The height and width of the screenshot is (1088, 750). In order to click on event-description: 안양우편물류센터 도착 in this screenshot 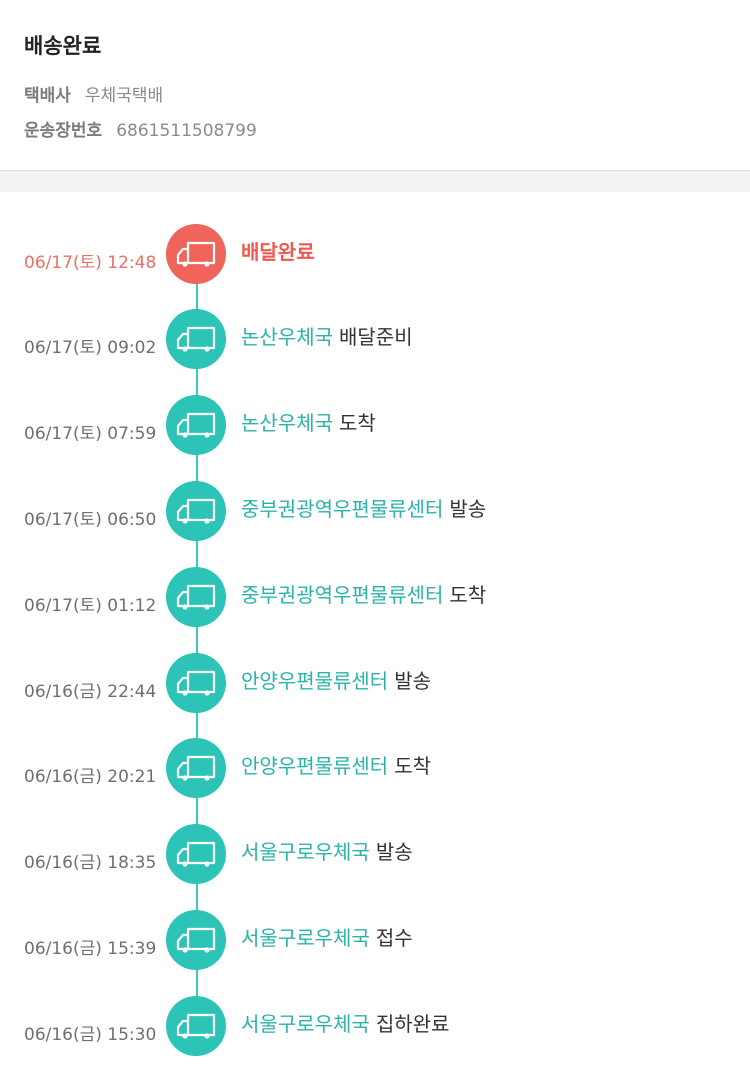, I will do `click(336, 764)`.